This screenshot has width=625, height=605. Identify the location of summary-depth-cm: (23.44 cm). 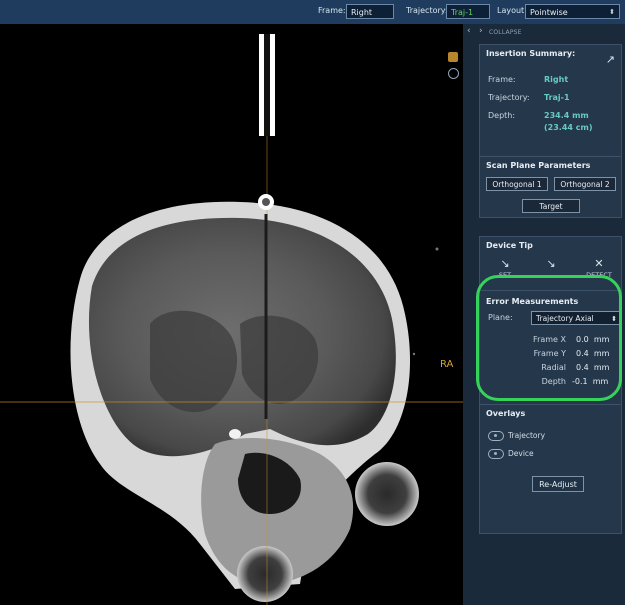
(568, 127).